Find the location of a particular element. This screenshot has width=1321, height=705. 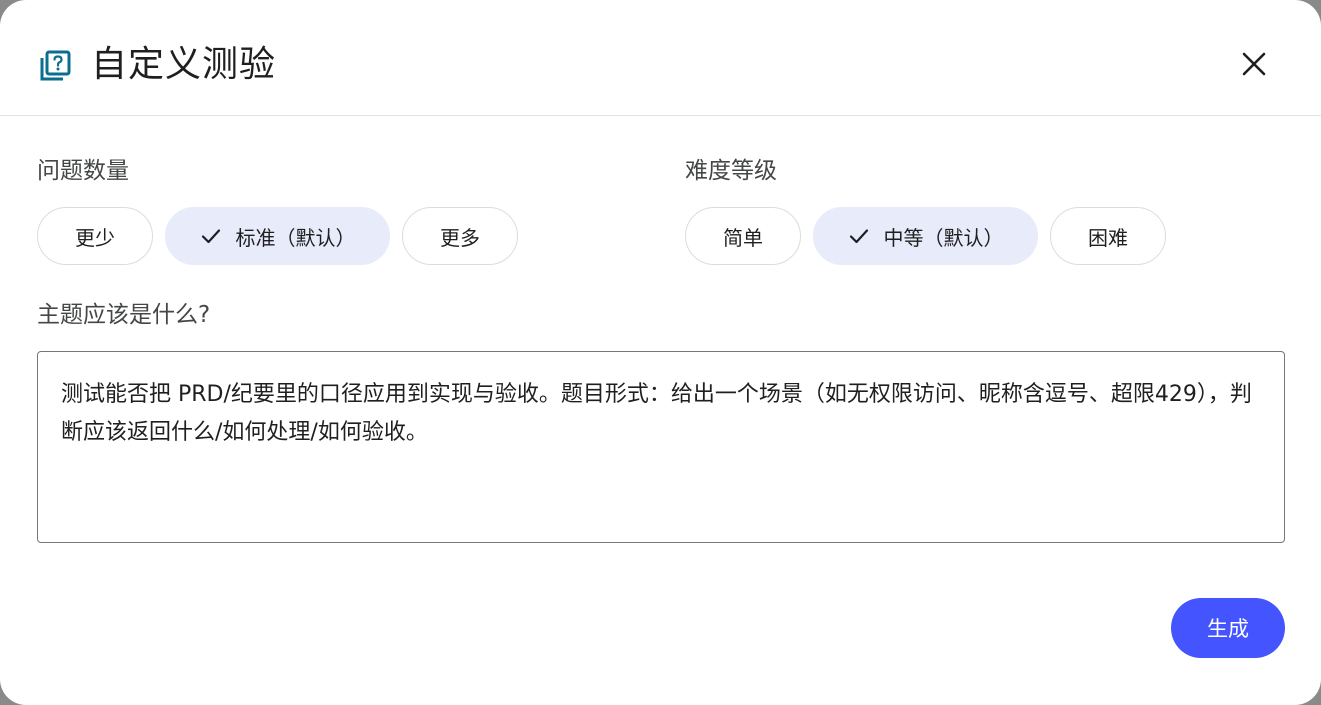

topic-label: 主题应该是什么? is located at coordinates (124, 315).